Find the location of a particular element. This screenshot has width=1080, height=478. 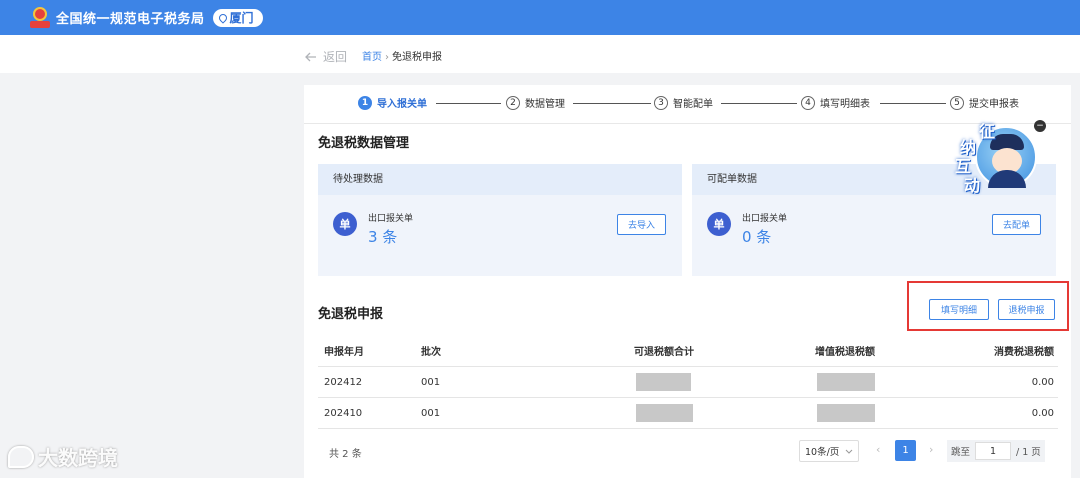

page-size-value: 10条/页 is located at coordinates (822, 452).